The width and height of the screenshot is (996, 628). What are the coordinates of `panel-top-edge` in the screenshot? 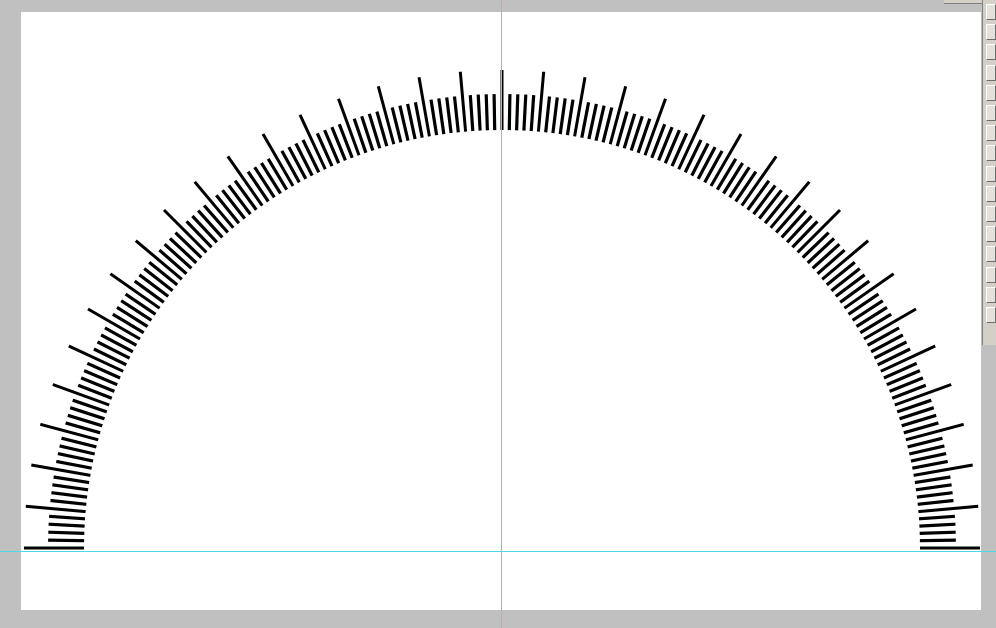 It's located at (964, 2).